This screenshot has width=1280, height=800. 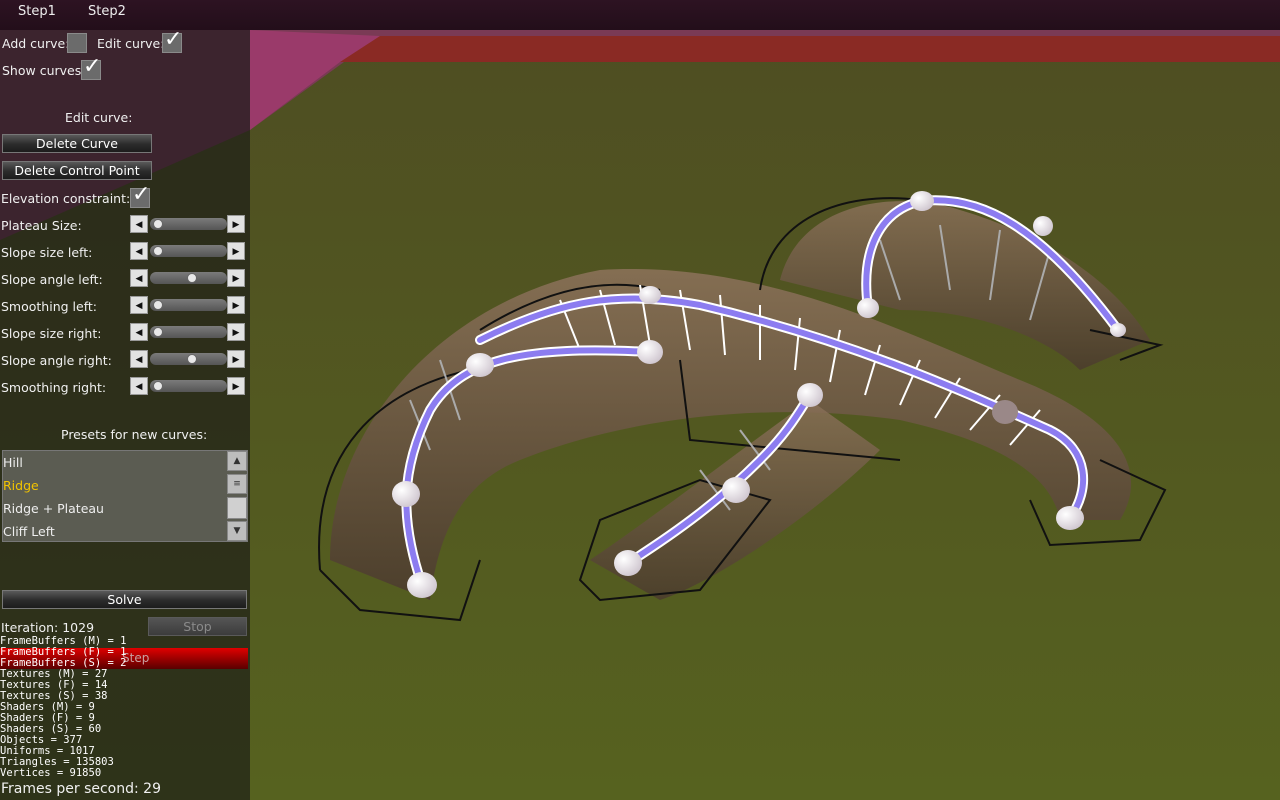 I want to click on slider-label: Smoothing right:, so click(x=54, y=387).